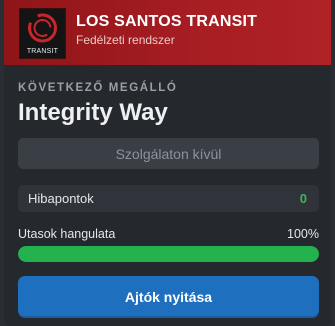 The image size is (335, 326). What do you see at coordinates (125, 40) in the screenshot?
I see `app-subtitle: Fedélzeti rendszer` at bounding box center [125, 40].